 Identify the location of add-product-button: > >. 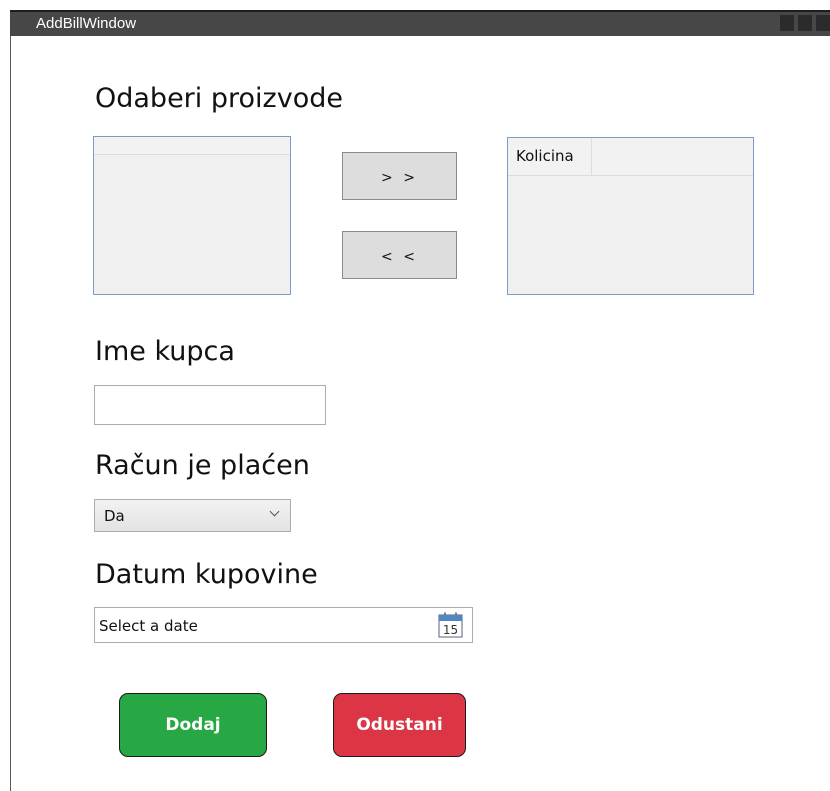
(399, 176).